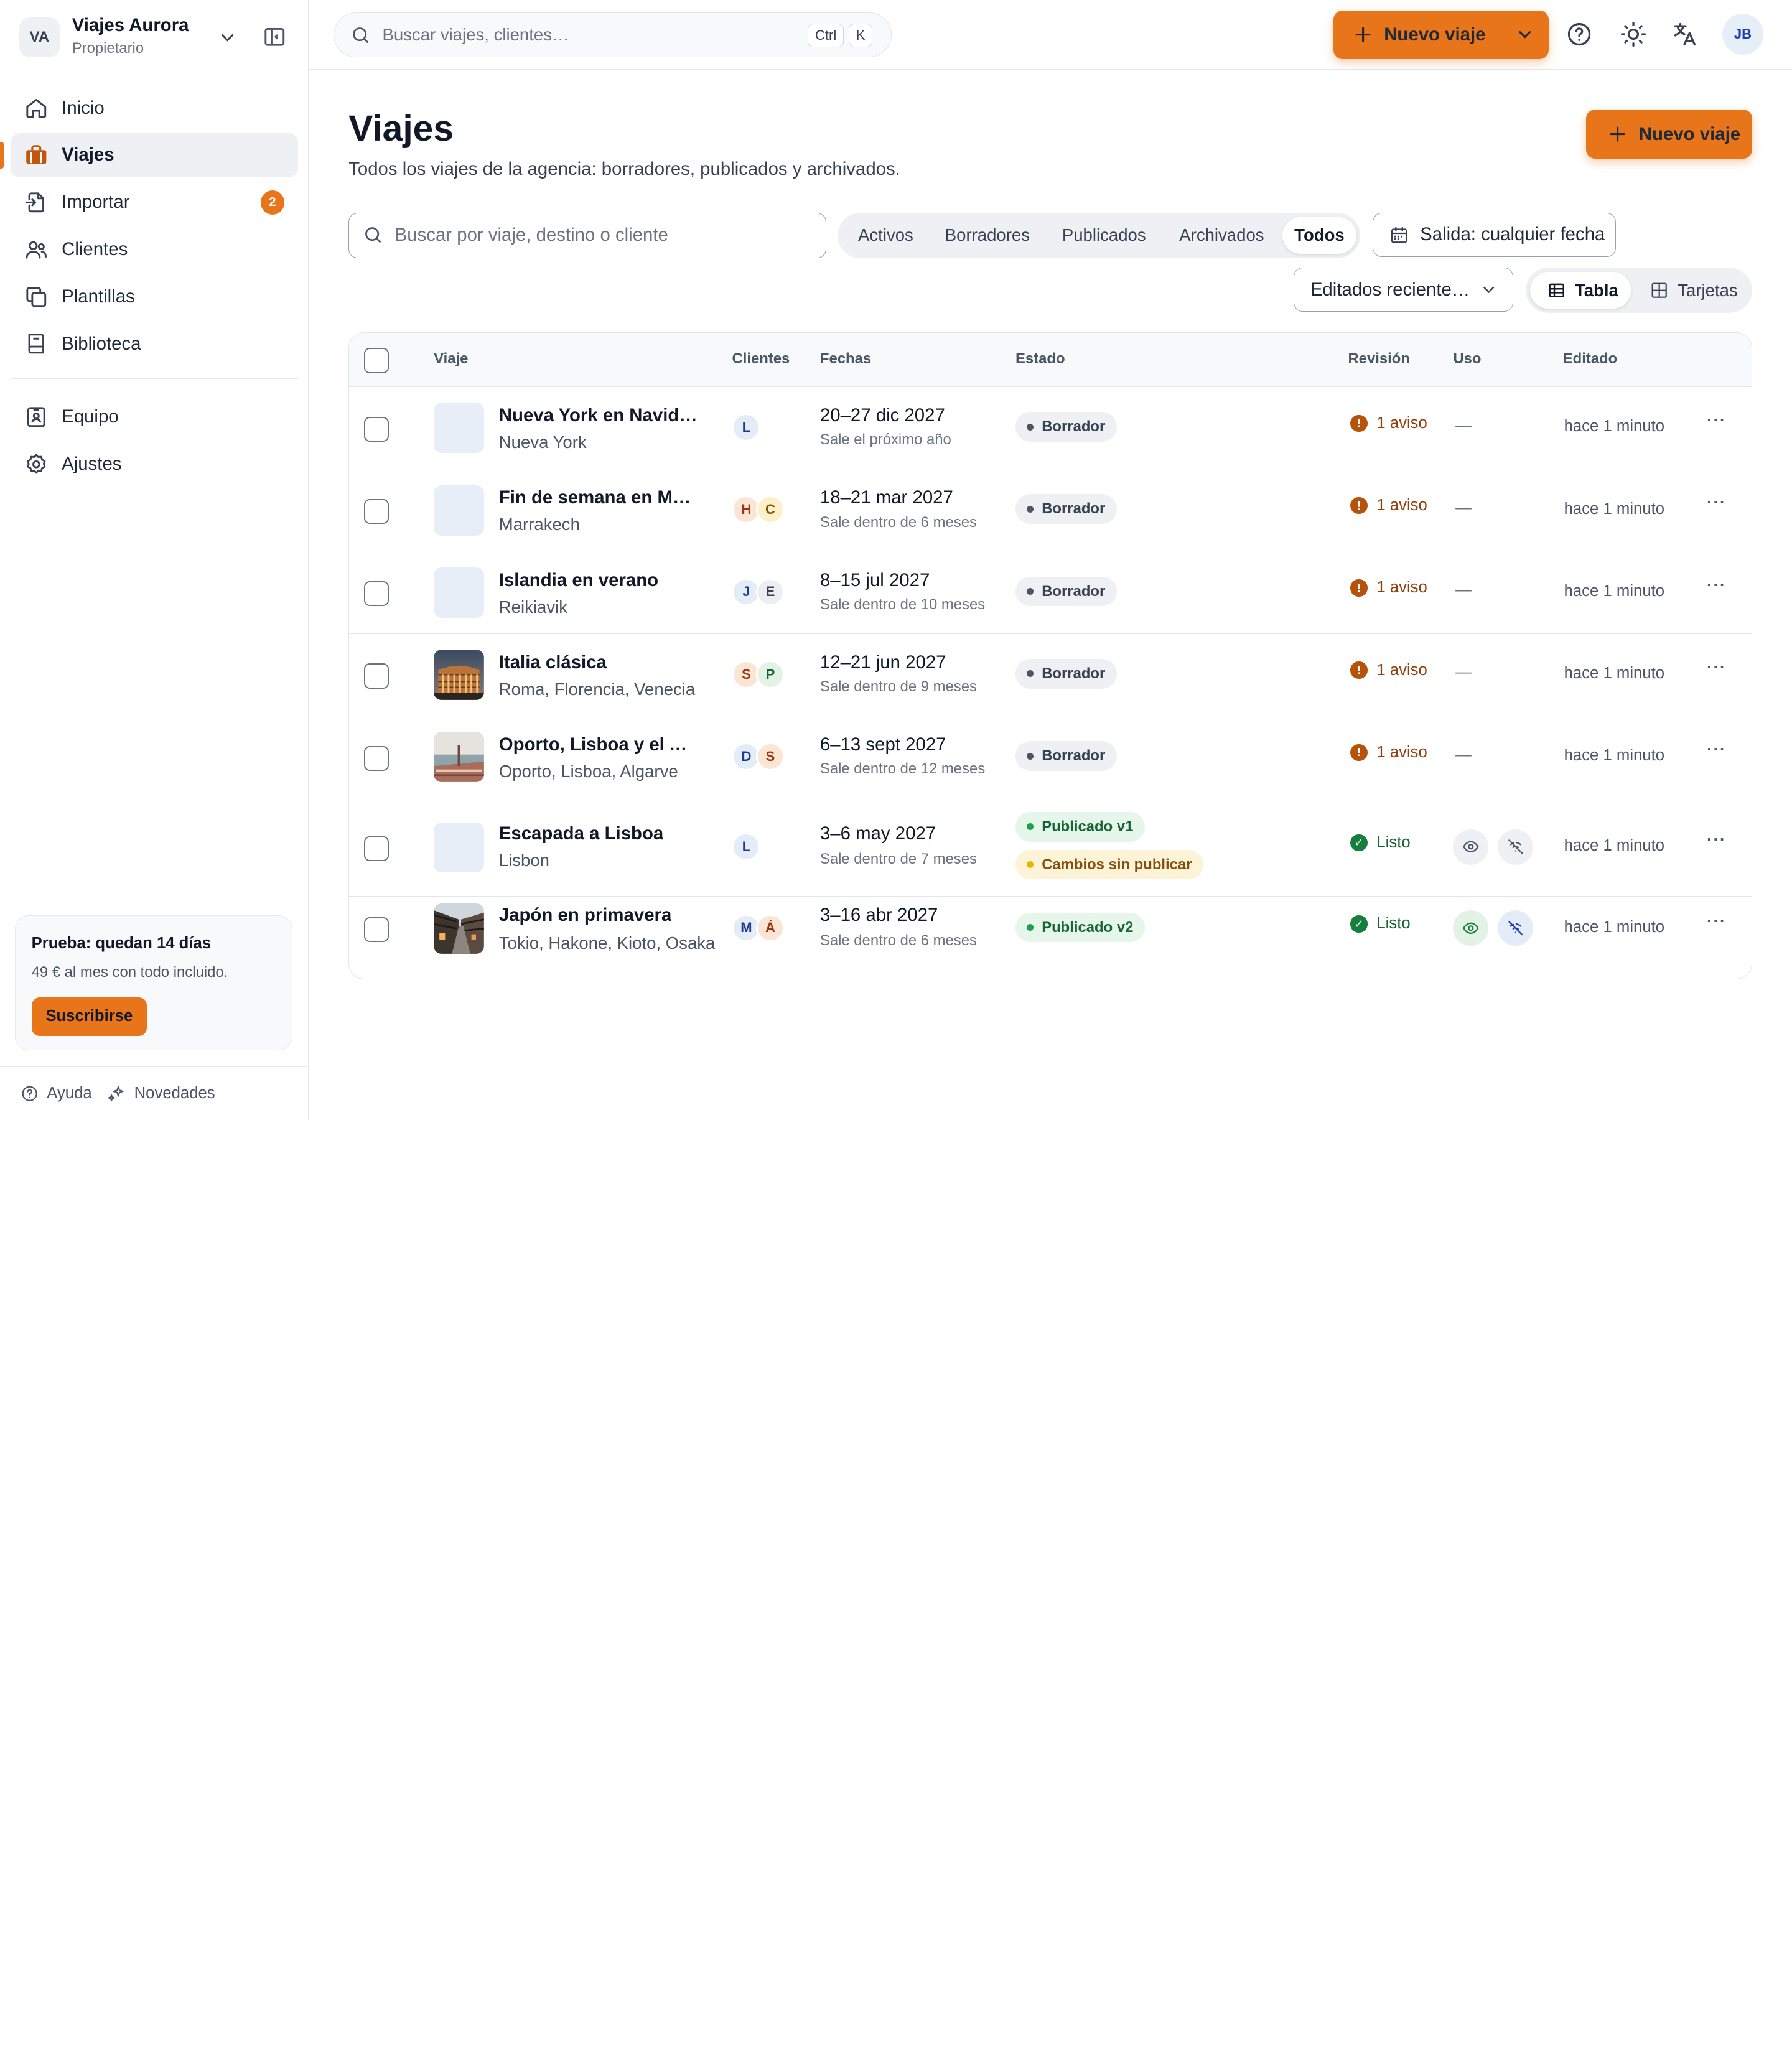  Describe the element at coordinates (1104, 235) in the screenshot. I see `tab-publicados: Publicados` at that location.